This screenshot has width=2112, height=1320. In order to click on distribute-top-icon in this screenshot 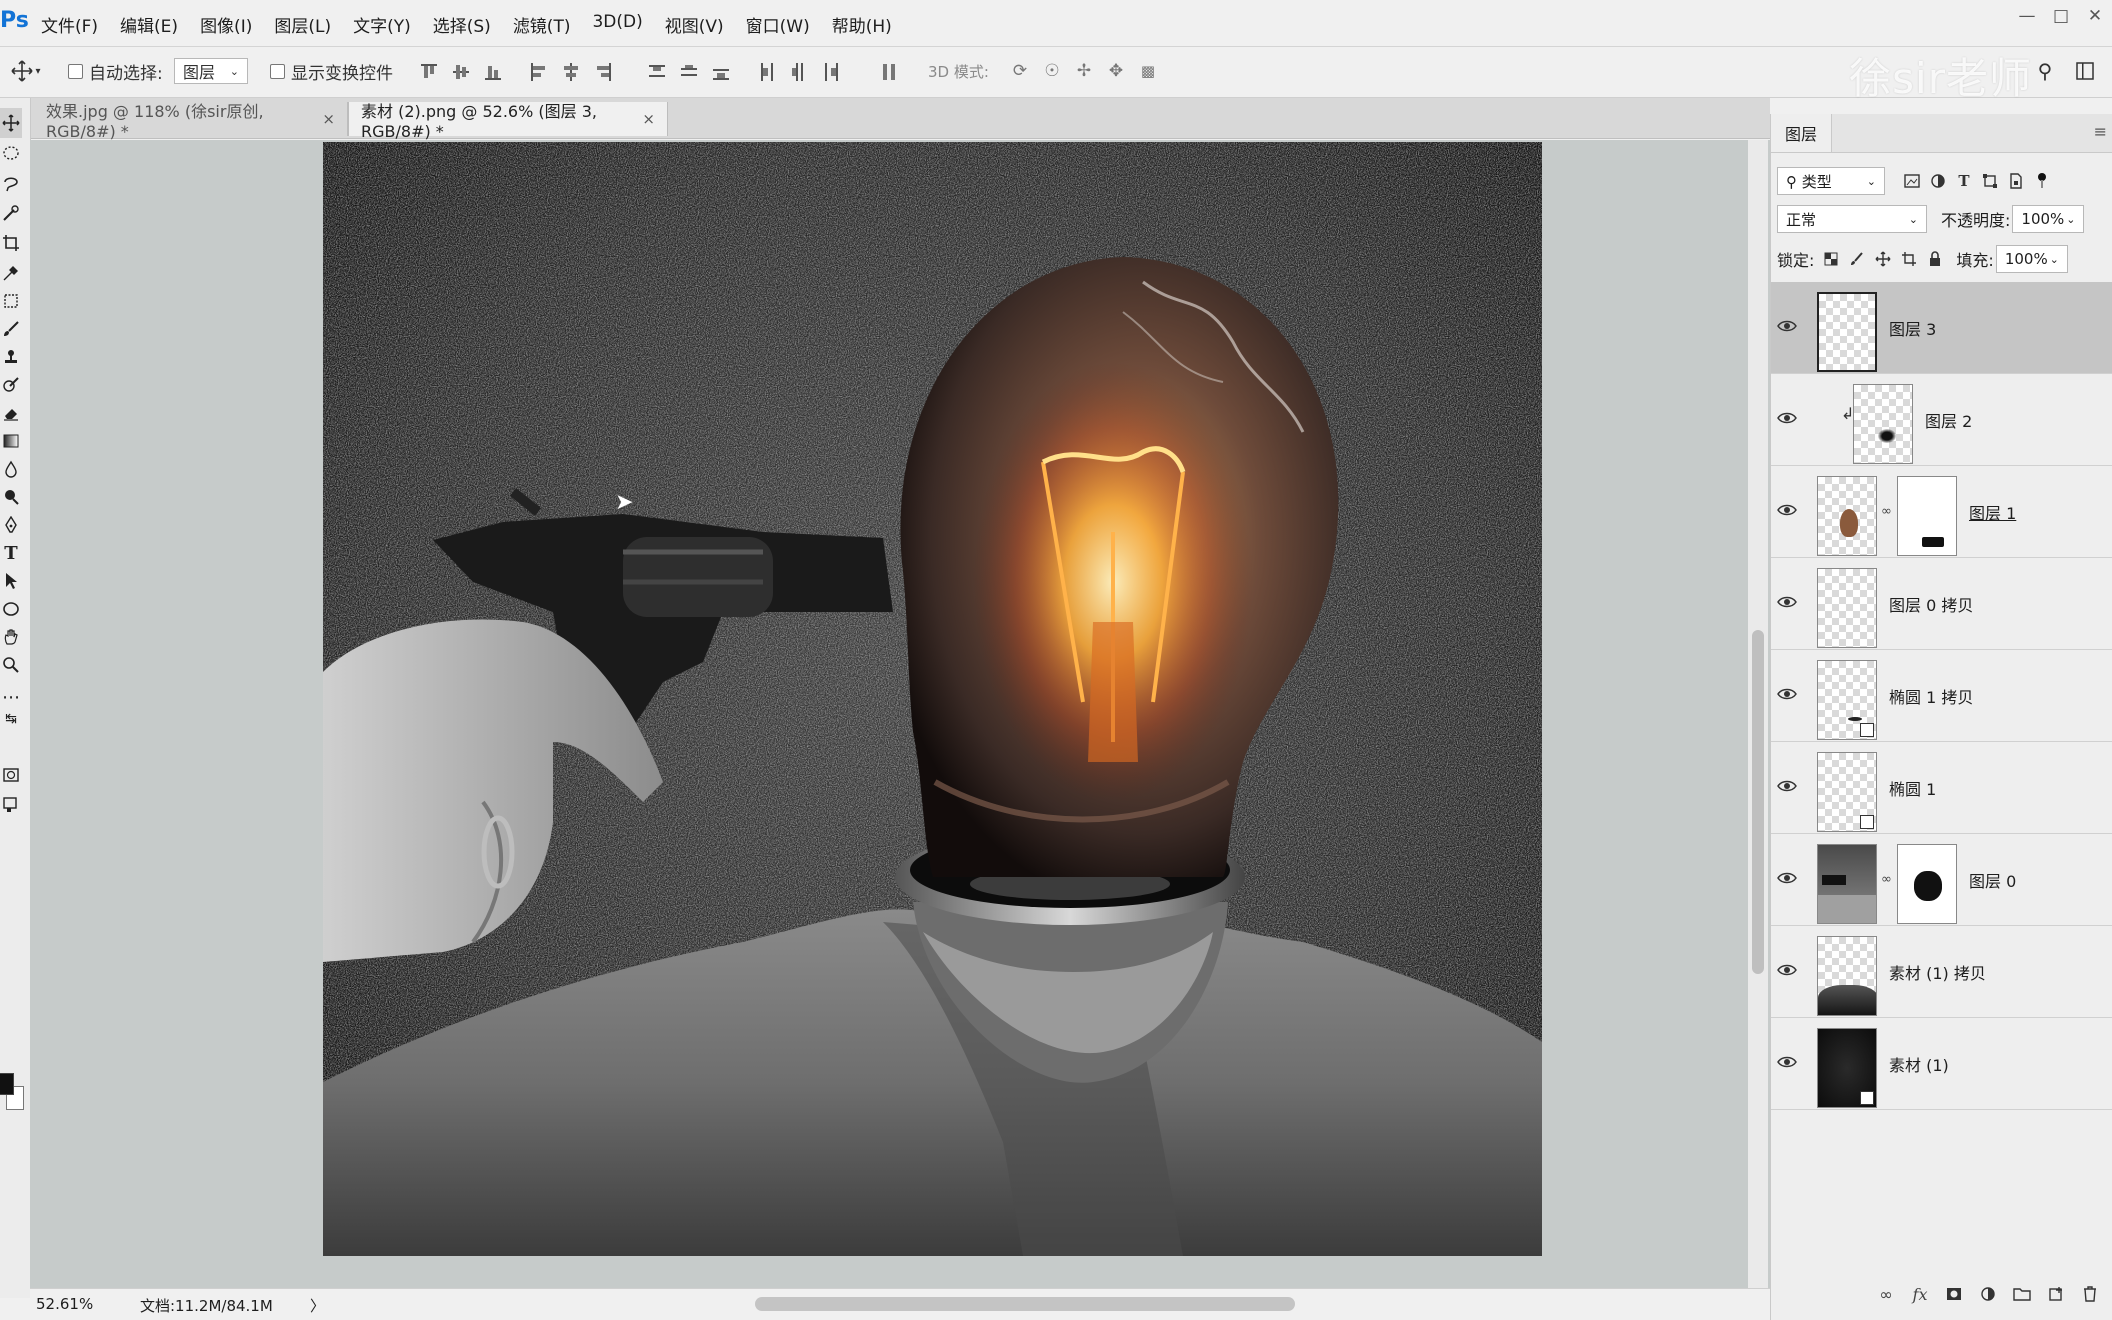, I will do `click(657, 72)`.